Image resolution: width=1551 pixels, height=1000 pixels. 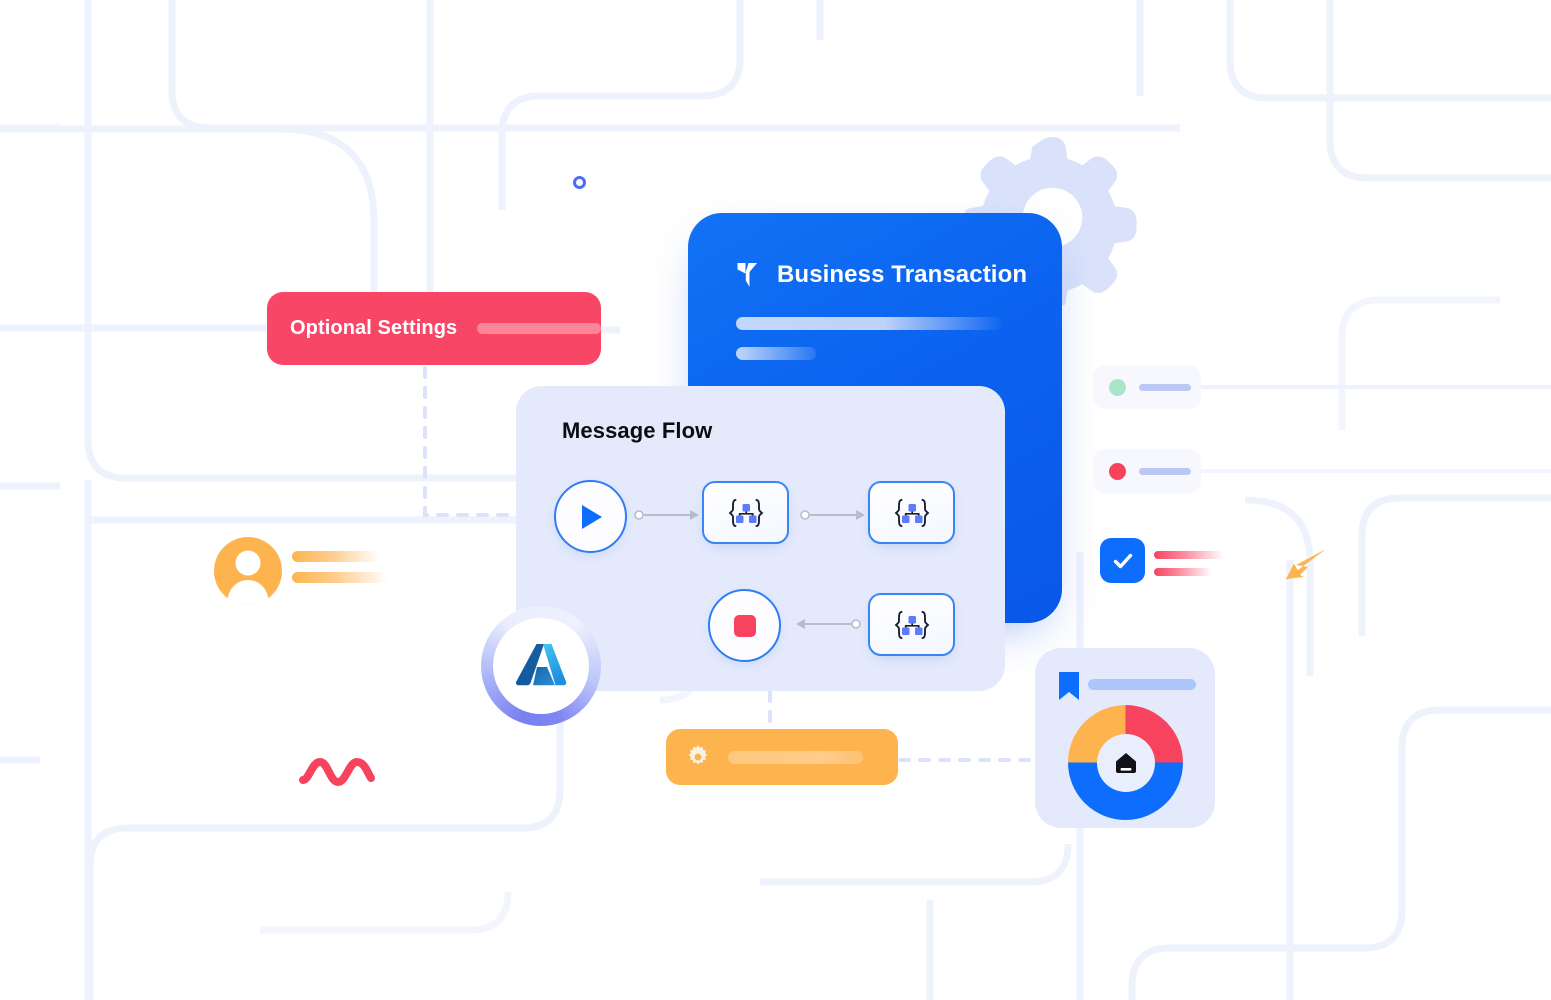 I want to click on status-chip-trail-lines, so click(x=1375, y=429).